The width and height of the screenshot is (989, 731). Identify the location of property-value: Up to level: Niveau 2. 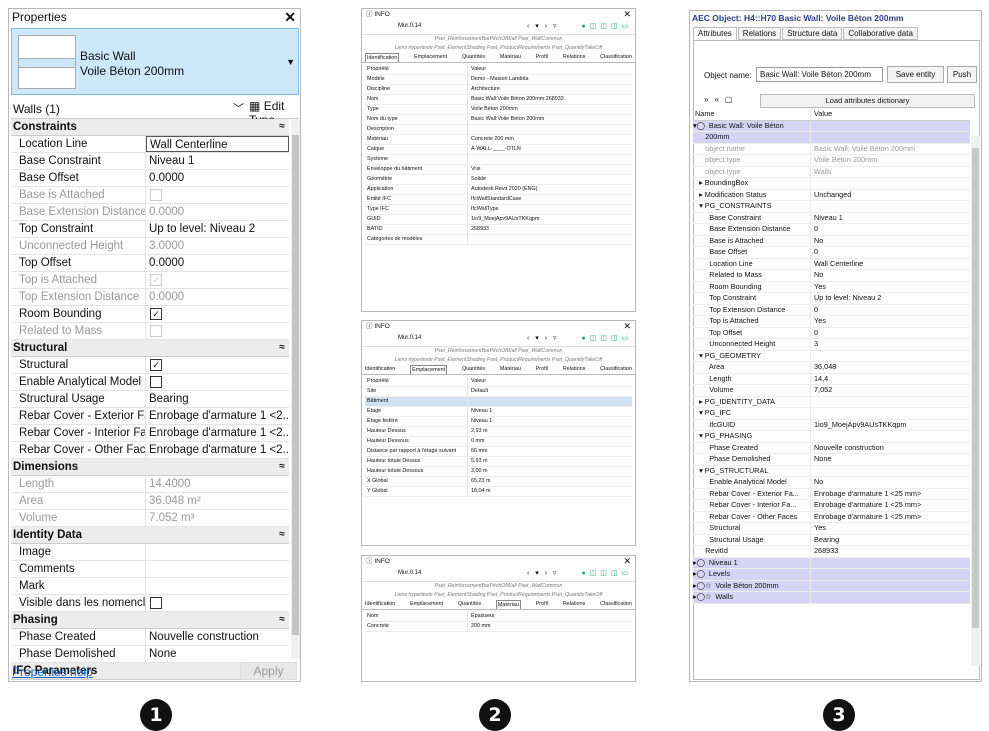
(217, 229).